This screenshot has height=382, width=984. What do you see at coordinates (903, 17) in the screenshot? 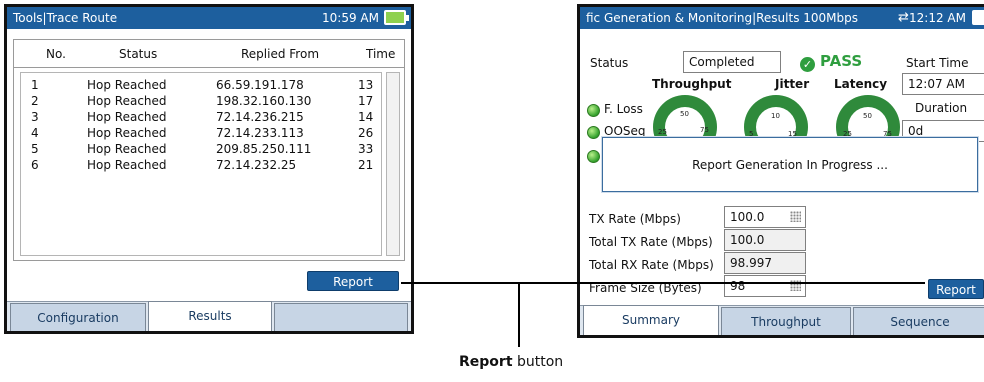
I see `link-swap-icon: ⇄` at bounding box center [903, 17].